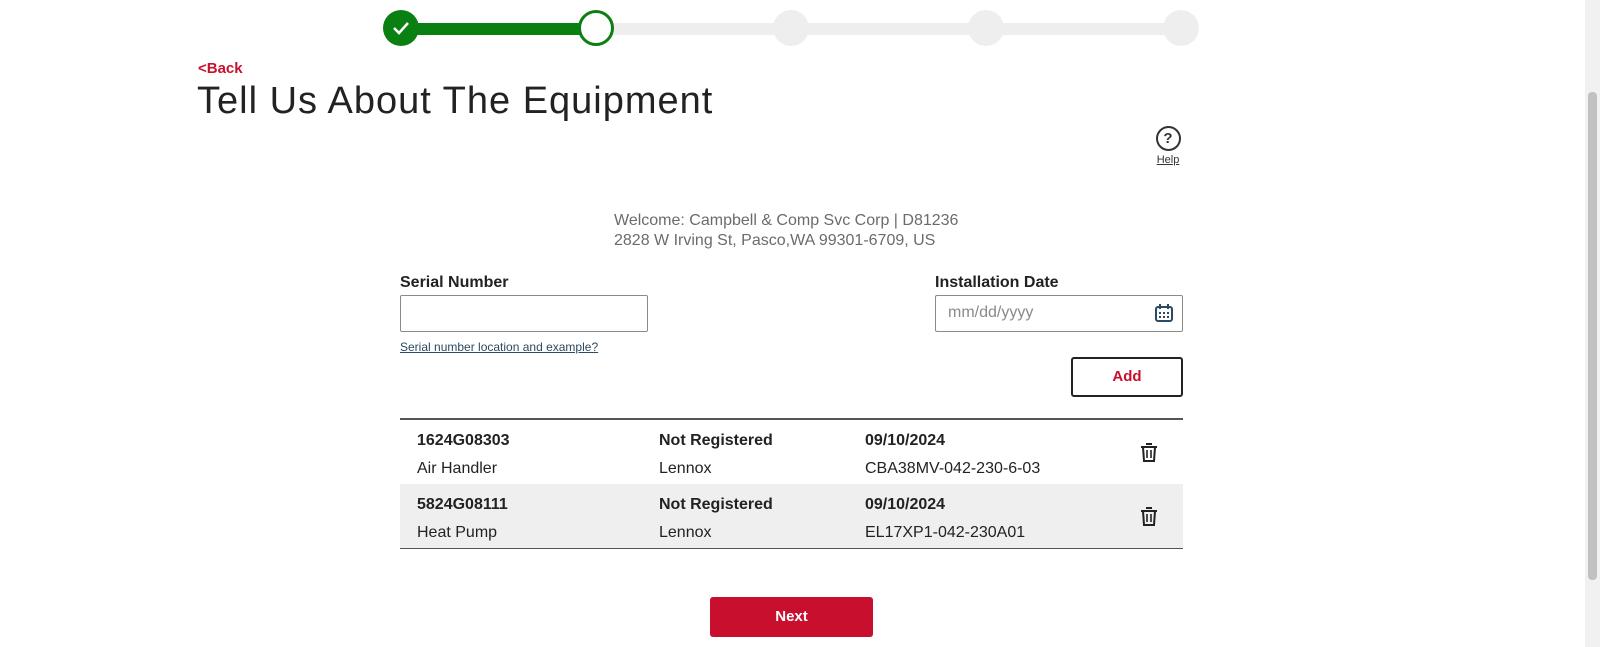 This screenshot has height=647, width=1600. Describe the element at coordinates (498, 29) in the screenshot. I see `progress-fill` at that location.